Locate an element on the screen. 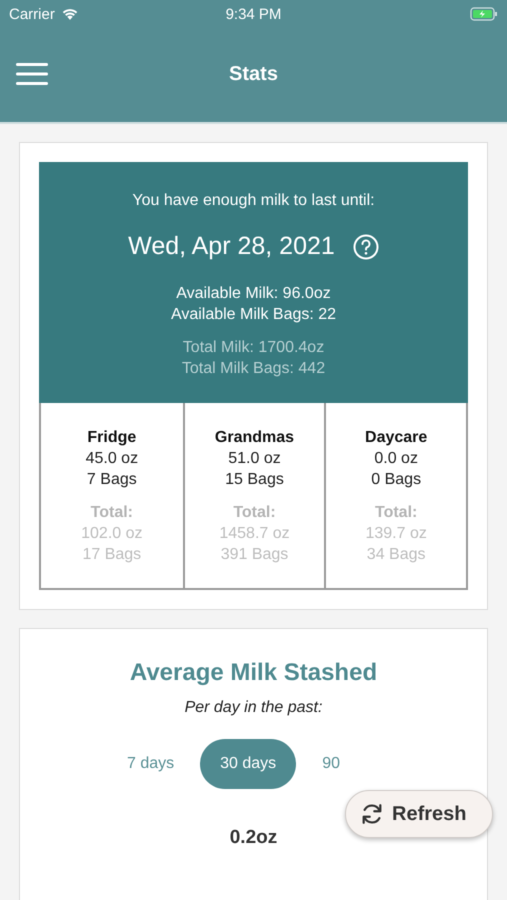  refresh-button: Refresh is located at coordinates (419, 814).